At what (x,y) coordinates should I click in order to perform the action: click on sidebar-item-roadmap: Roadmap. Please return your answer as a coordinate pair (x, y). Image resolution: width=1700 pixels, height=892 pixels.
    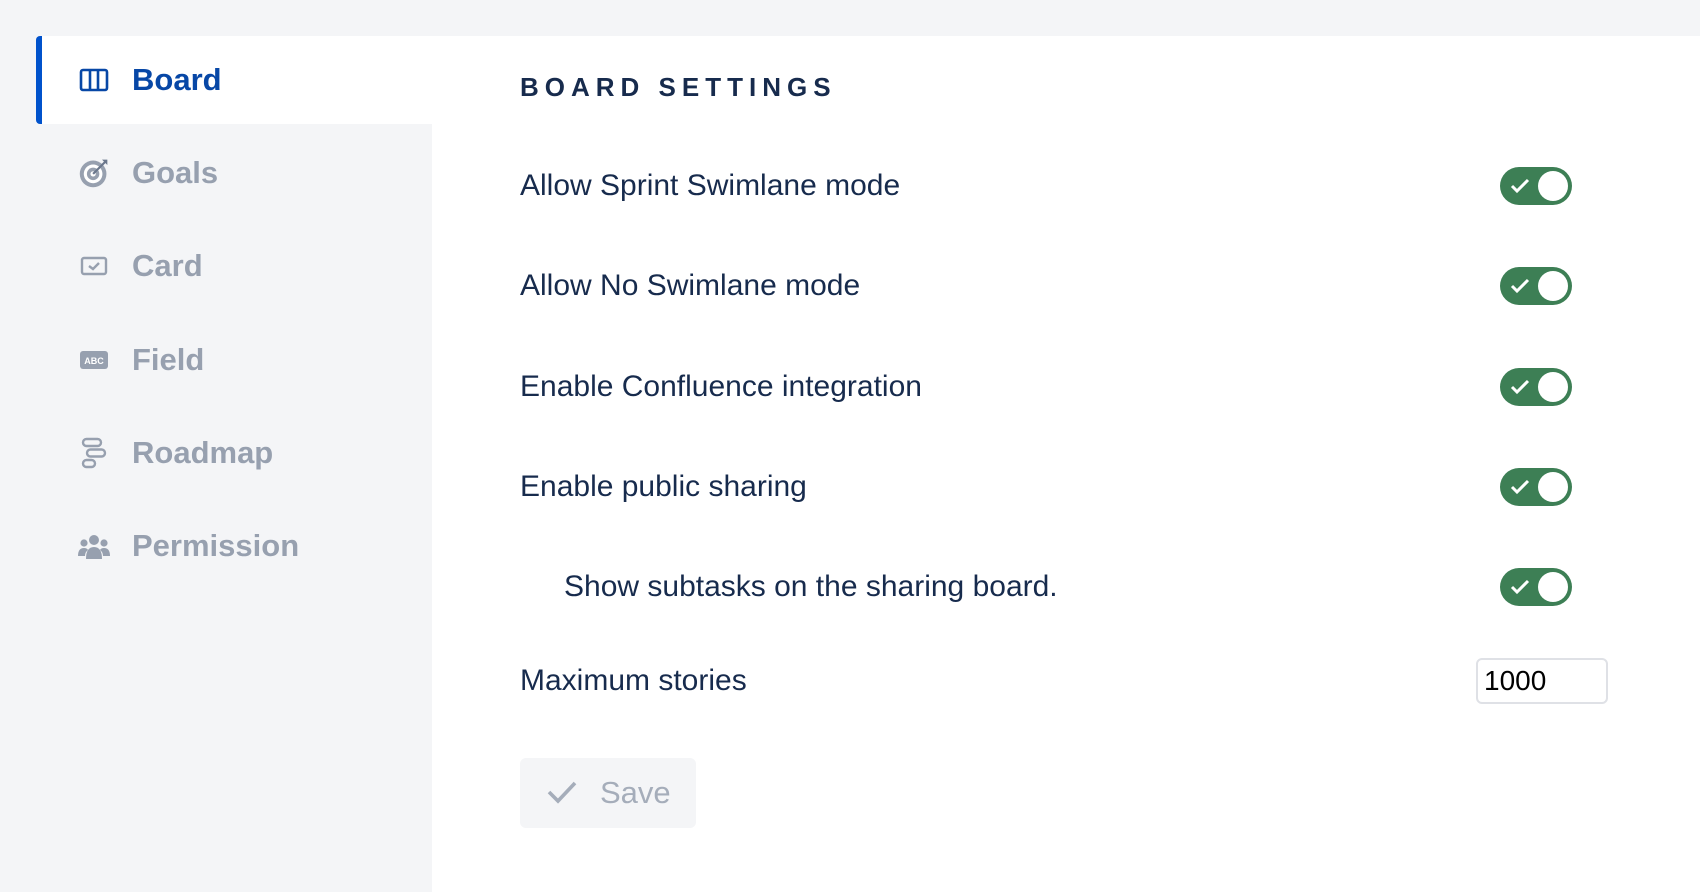
    Looking at the image, I should click on (234, 453).